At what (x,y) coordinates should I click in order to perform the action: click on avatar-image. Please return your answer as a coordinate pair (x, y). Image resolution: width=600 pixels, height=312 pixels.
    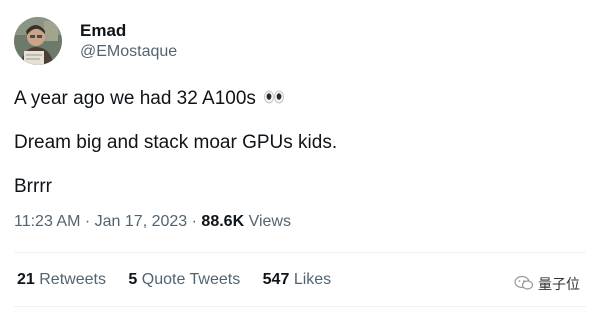
    Looking at the image, I should click on (38, 41).